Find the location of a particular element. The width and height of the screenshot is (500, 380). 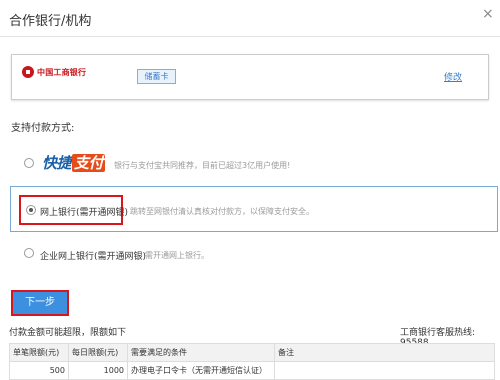

table-cell: 1000 is located at coordinates (98, 370).